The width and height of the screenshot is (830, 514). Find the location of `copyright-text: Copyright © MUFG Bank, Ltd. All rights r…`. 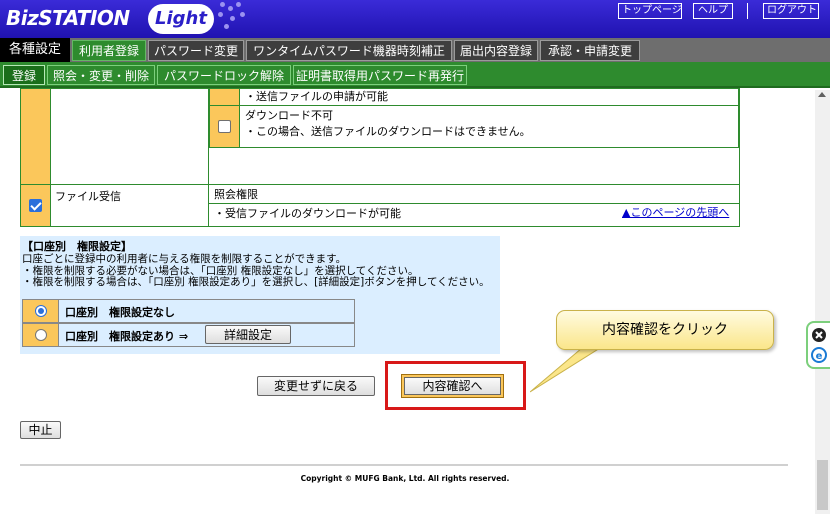

copyright-text: Copyright © MUFG Bank, Ltd. All rights r… is located at coordinates (405, 478).